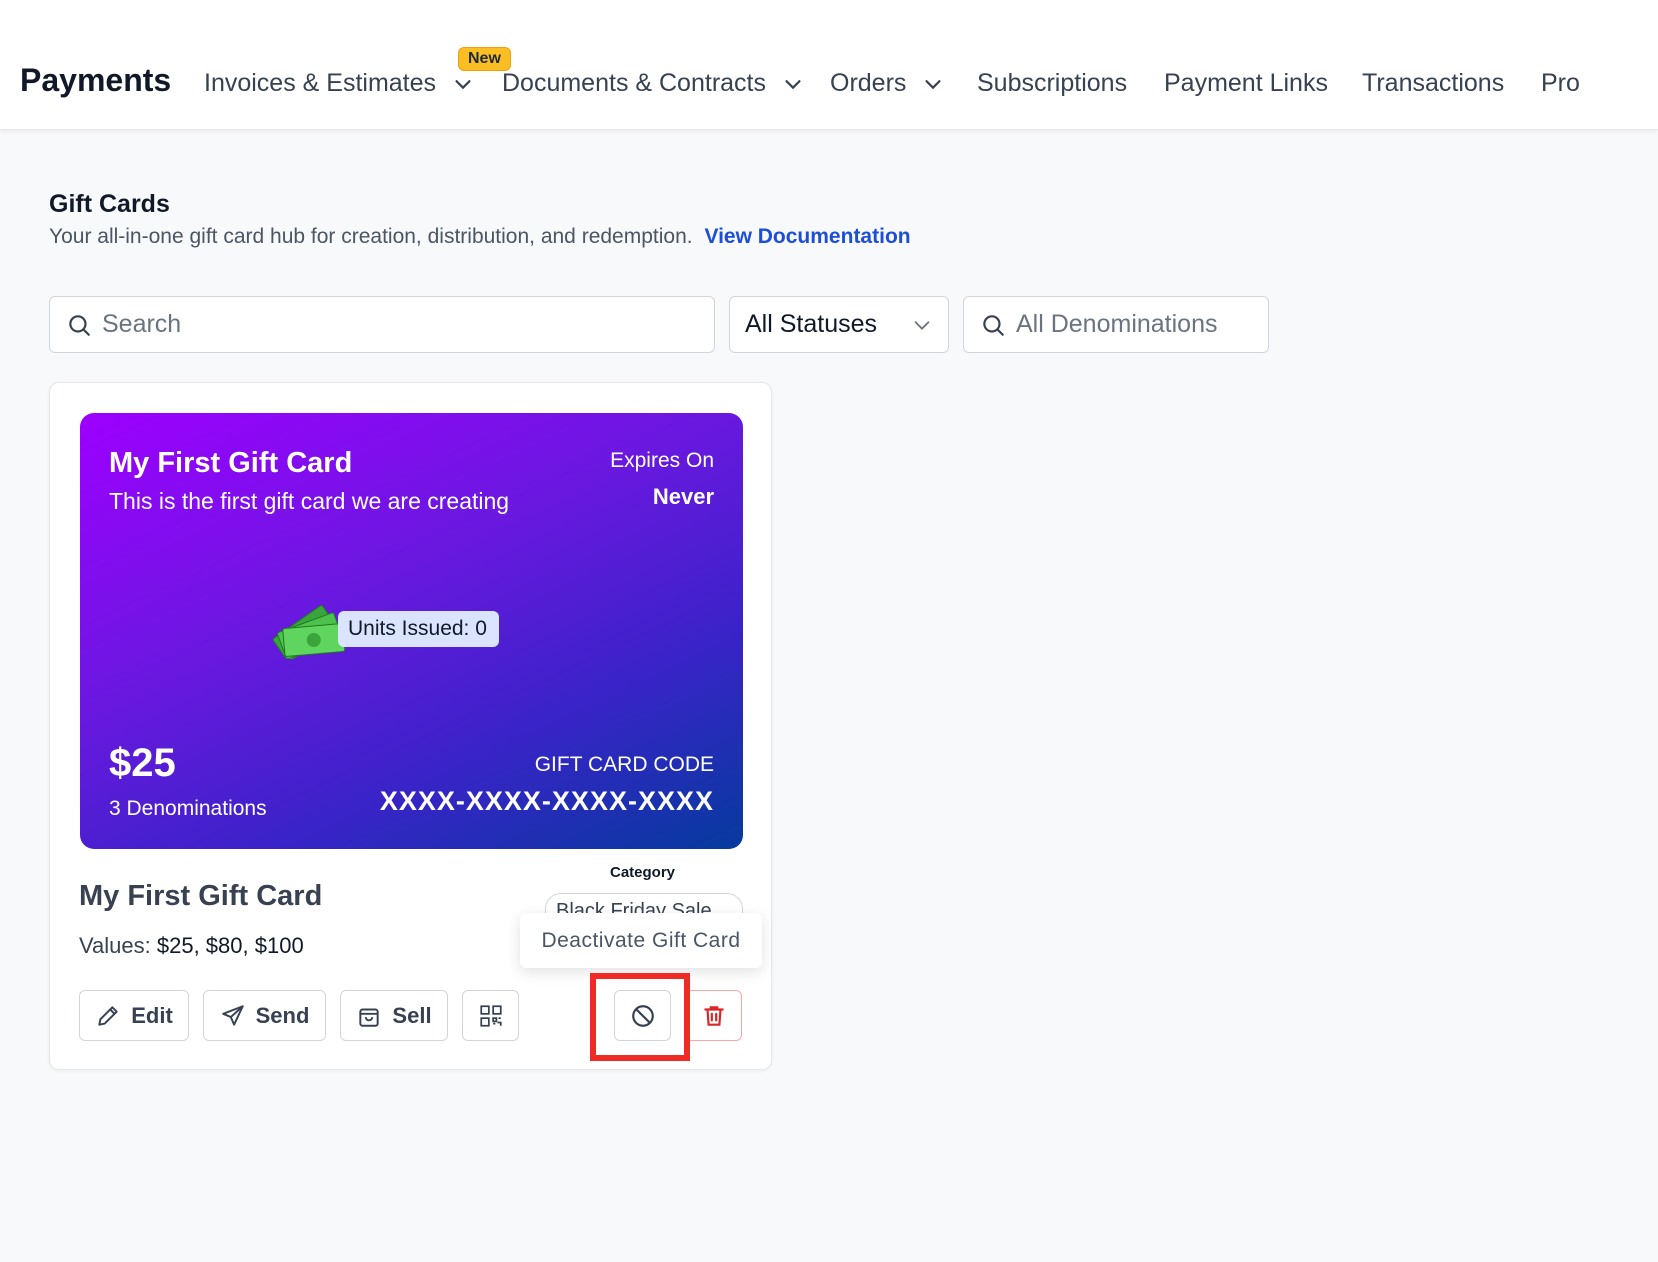 This screenshot has width=1658, height=1262. Describe the element at coordinates (634, 83) in the screenshot. I see `nav-label: Documents & Contracts` at that location.